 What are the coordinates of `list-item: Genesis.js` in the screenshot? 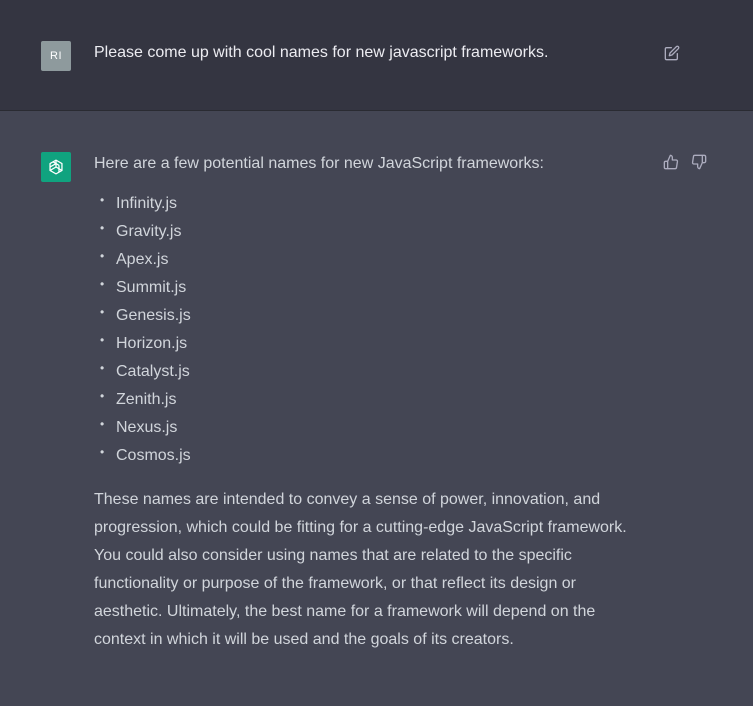 It's located at (374, 314).